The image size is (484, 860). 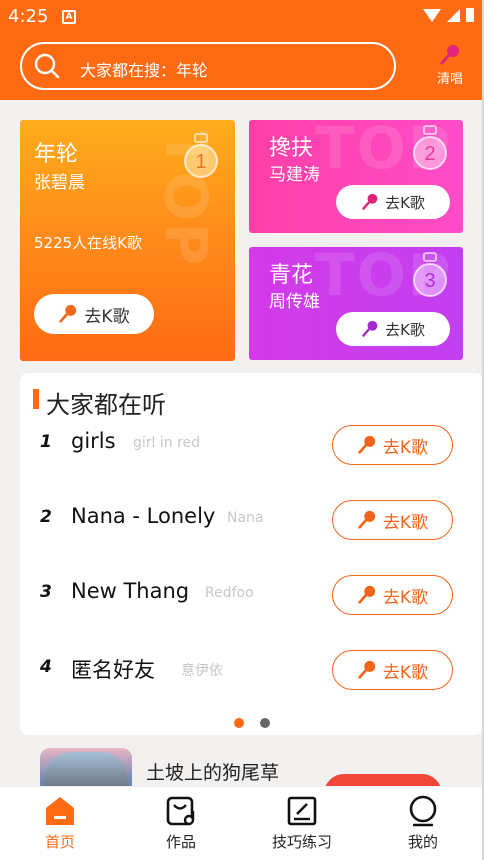 What do you see at coordinates (291, 148) in the screenshot?
I see `card-song: 搀扶` at bounding box center [291, 148].